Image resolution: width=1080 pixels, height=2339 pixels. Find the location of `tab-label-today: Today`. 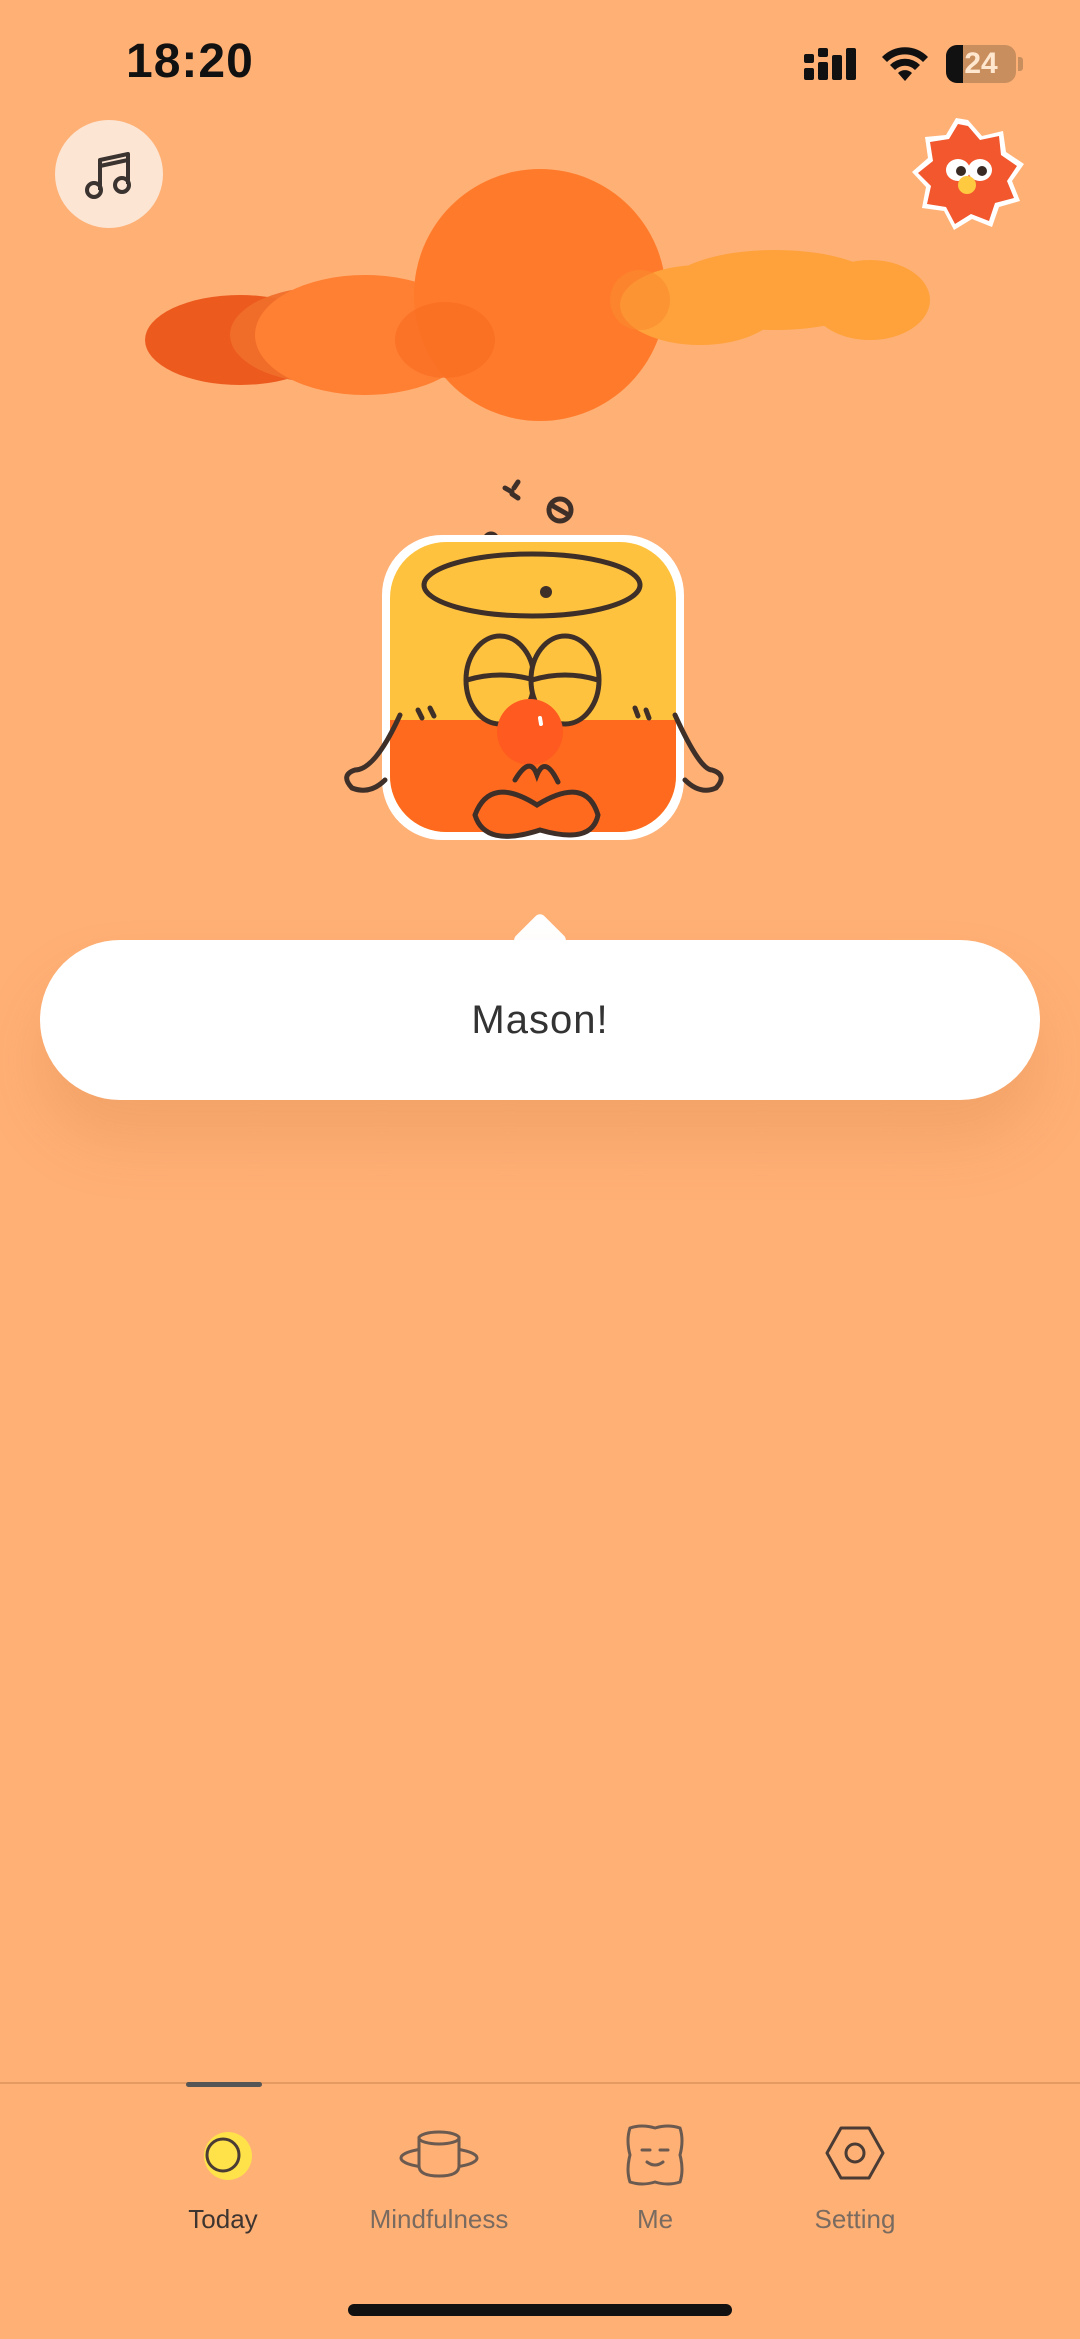

tab-label-today: Today is located at coordinates (223, 2219).